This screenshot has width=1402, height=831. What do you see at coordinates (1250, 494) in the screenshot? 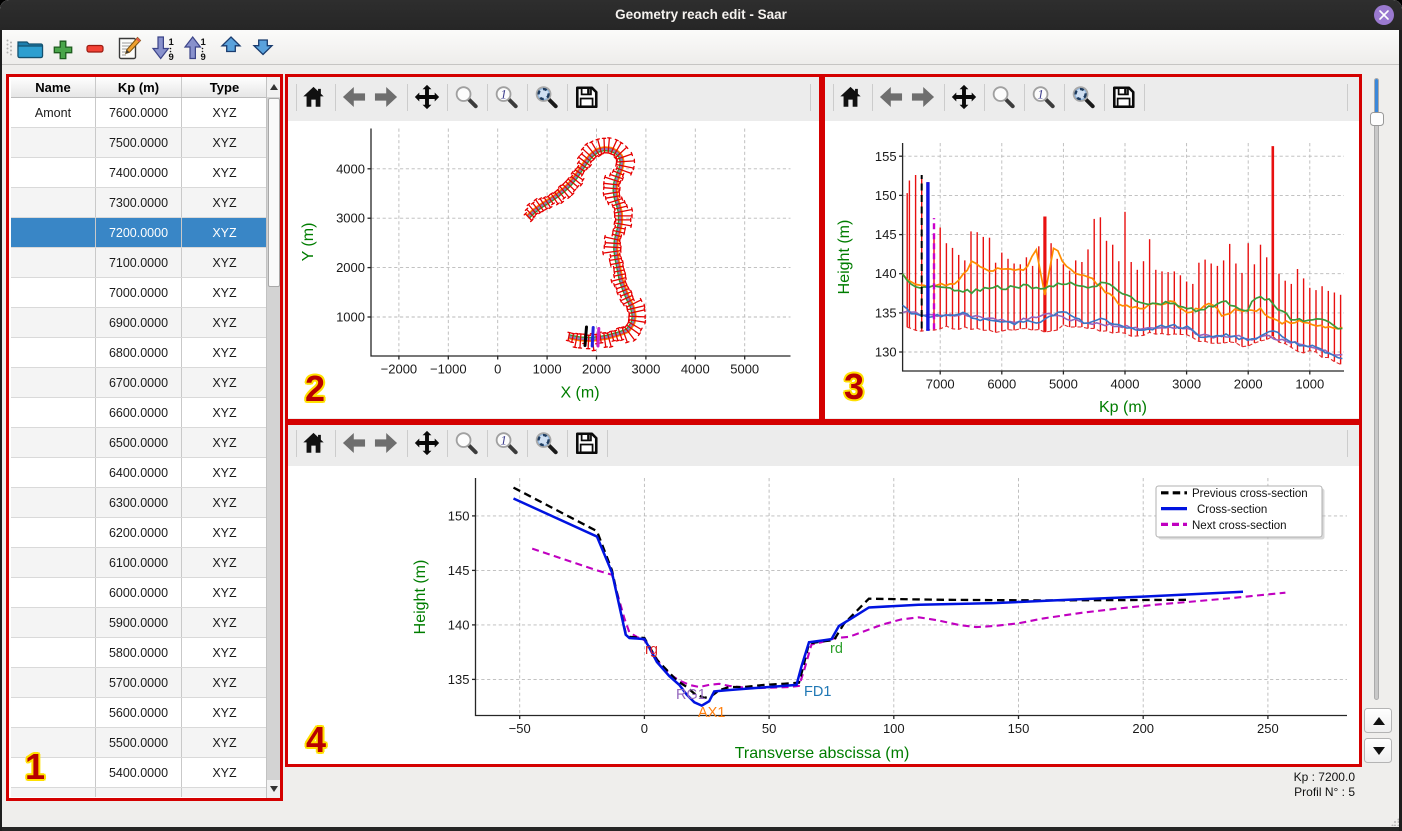
I see `svg-text: Previous cross-section` at bounding box center [1250, 494].